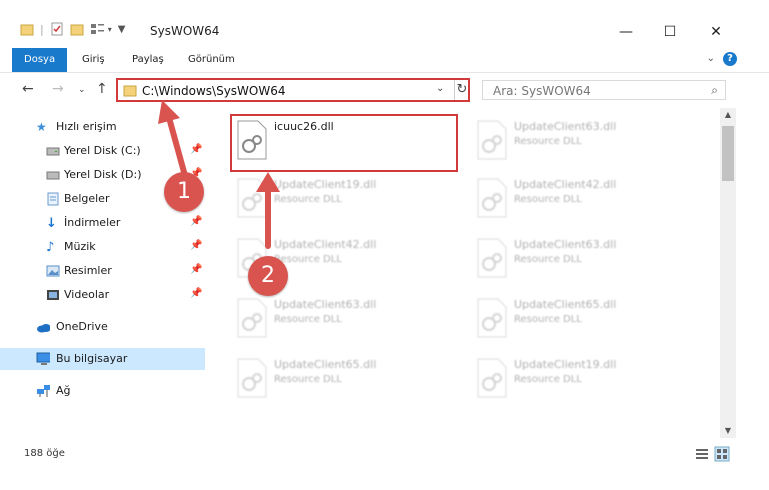  Describe the element at coordinates (169, 112) in the screenshot. I see `arrow-1-head` at that location.